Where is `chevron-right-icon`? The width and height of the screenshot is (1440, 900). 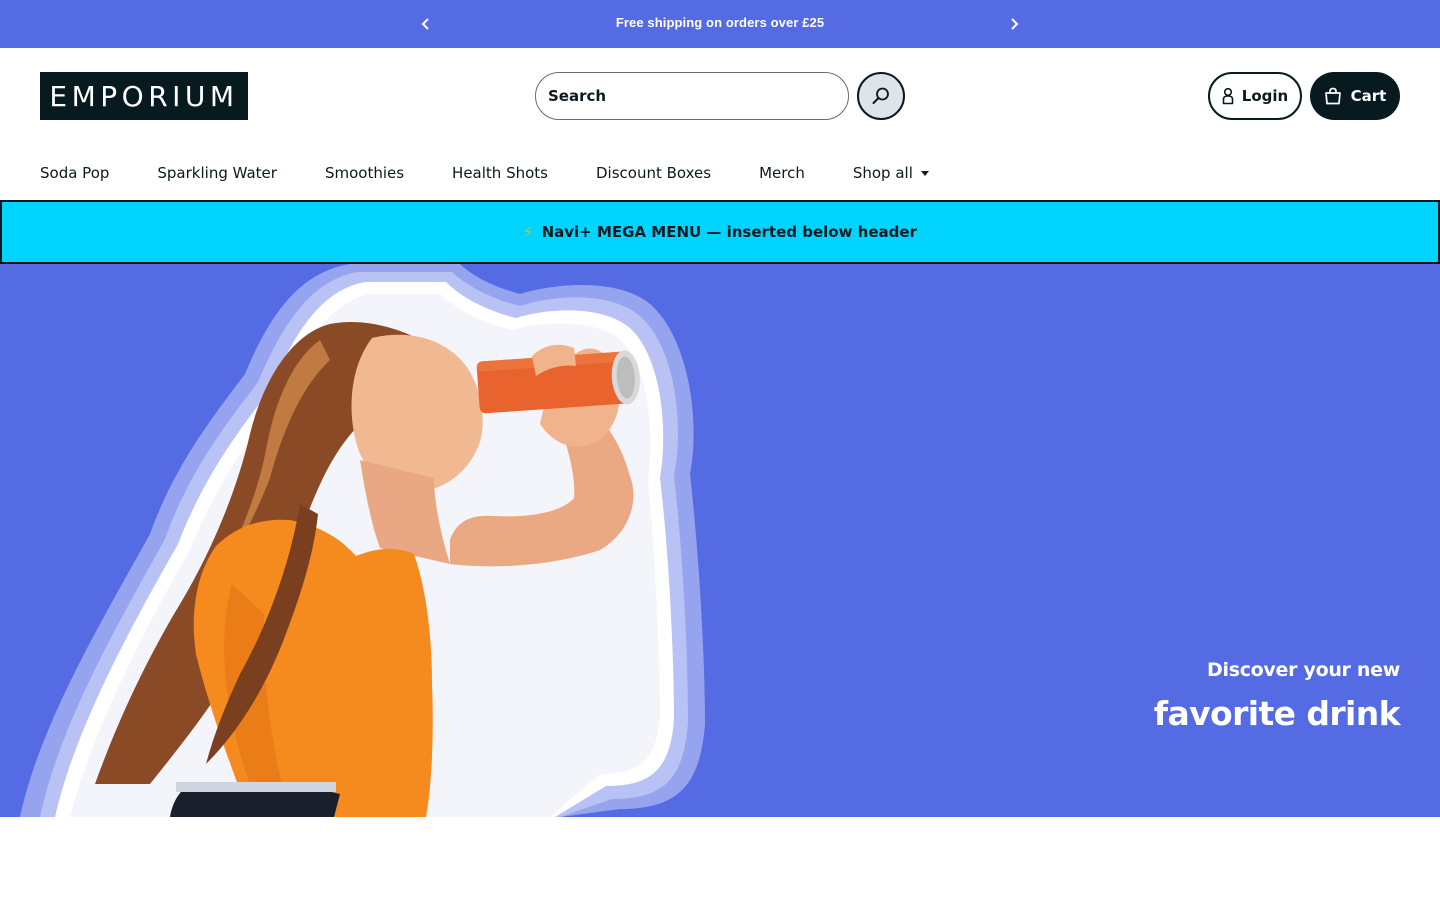
chevron-right-icon is located at coordinates (1015, 24).